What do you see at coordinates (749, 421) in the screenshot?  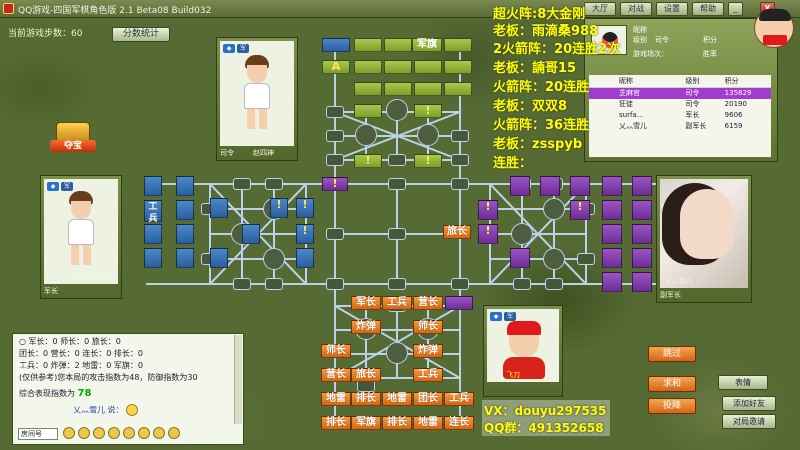 I see `invite-button: 对局邀请` at bounding box center [749, 421].